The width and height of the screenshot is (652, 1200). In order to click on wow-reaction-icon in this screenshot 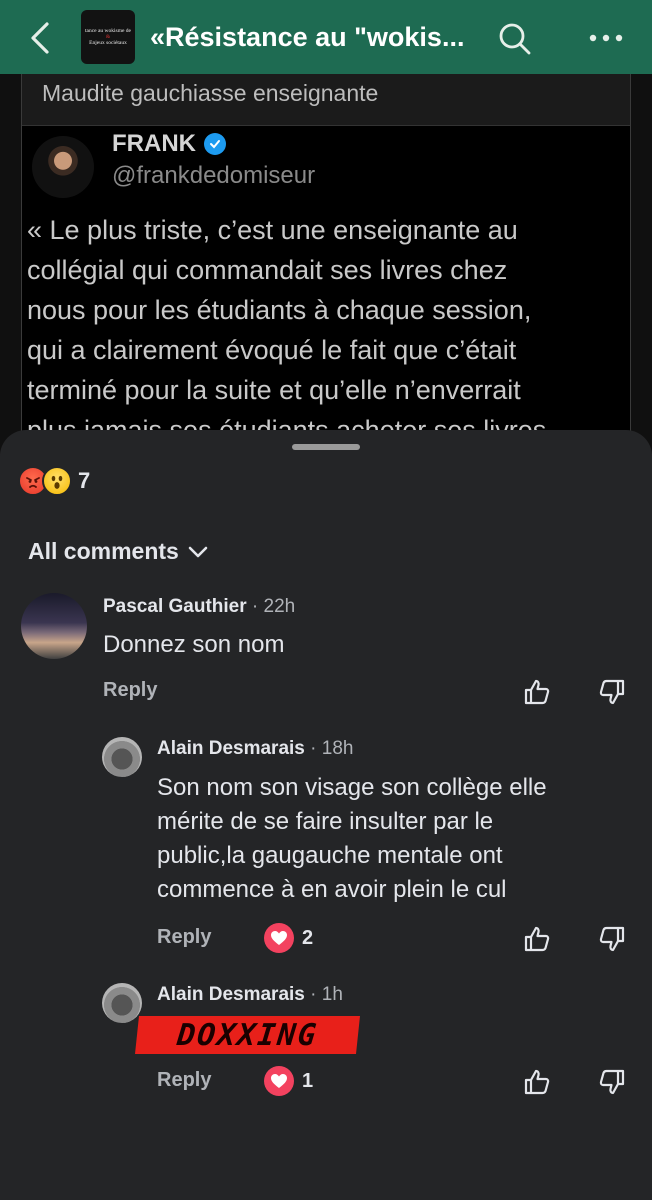, I will do `click(57, 481)`.